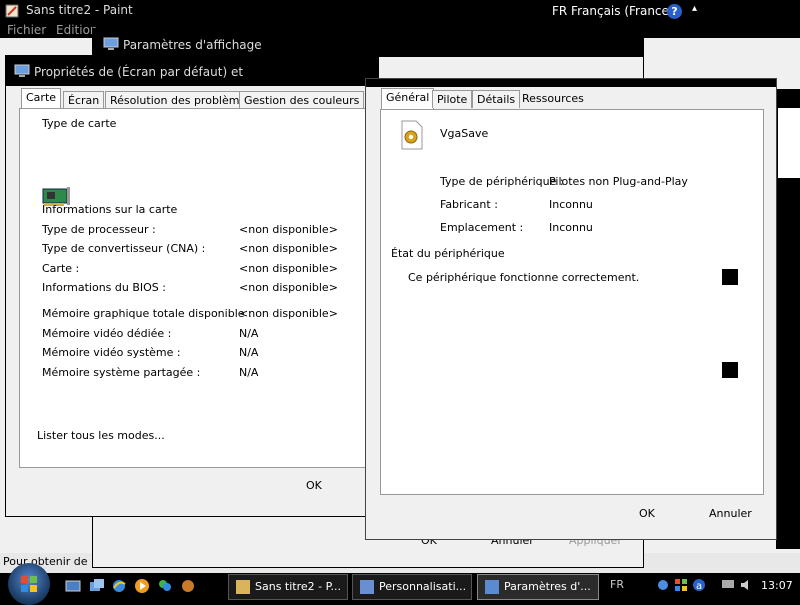 Image resolution: width=800 pixels, height=605 pixels. I want to click on row-label: Carte :, so click(61, 268).